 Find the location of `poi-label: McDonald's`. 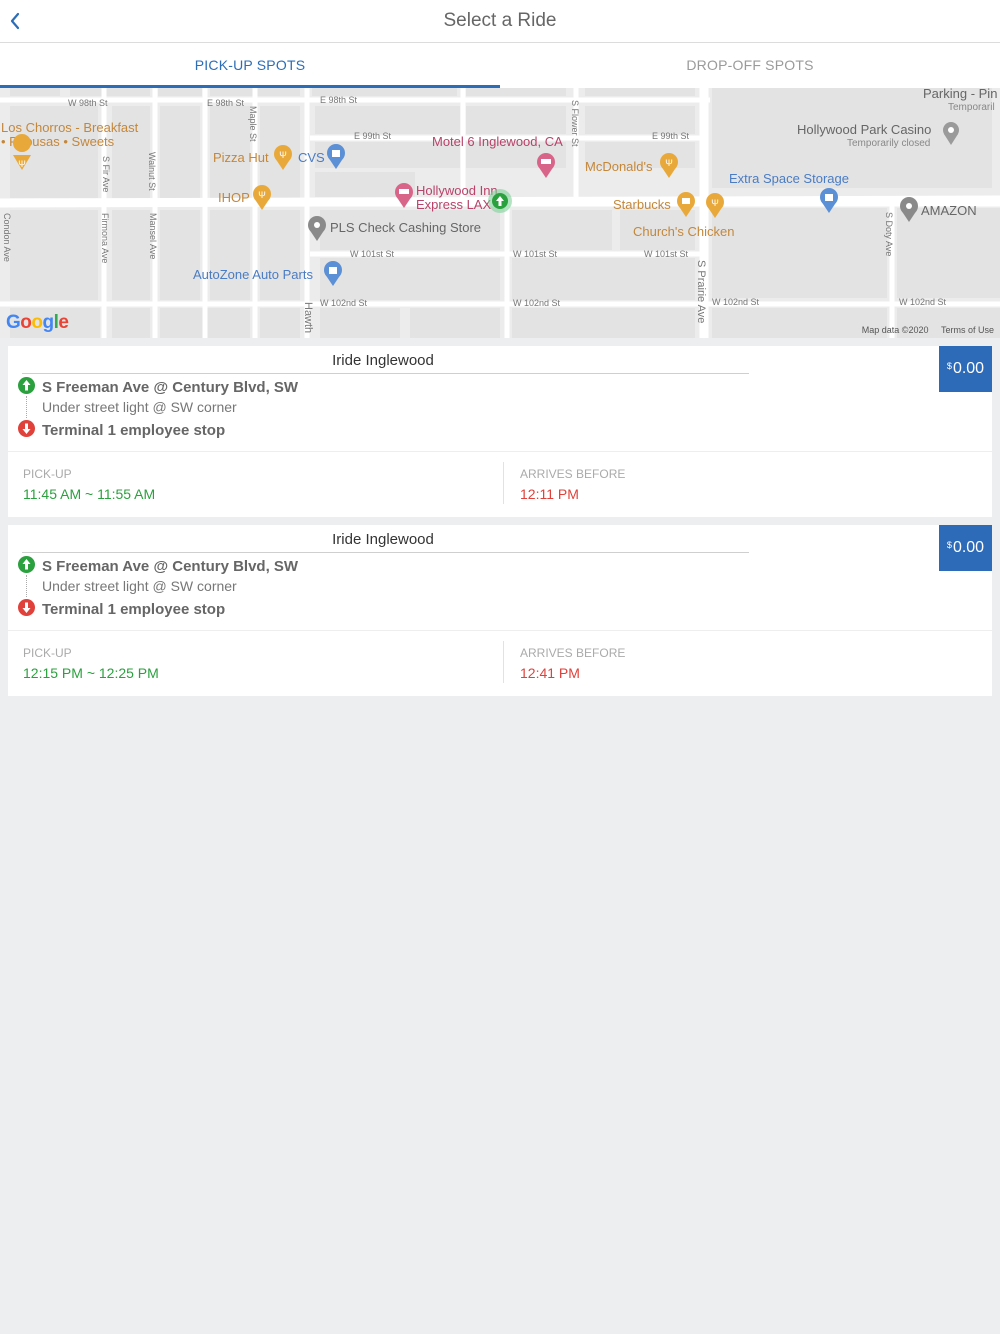

poi-label: McDonald's is located at coordinates (619, 166).